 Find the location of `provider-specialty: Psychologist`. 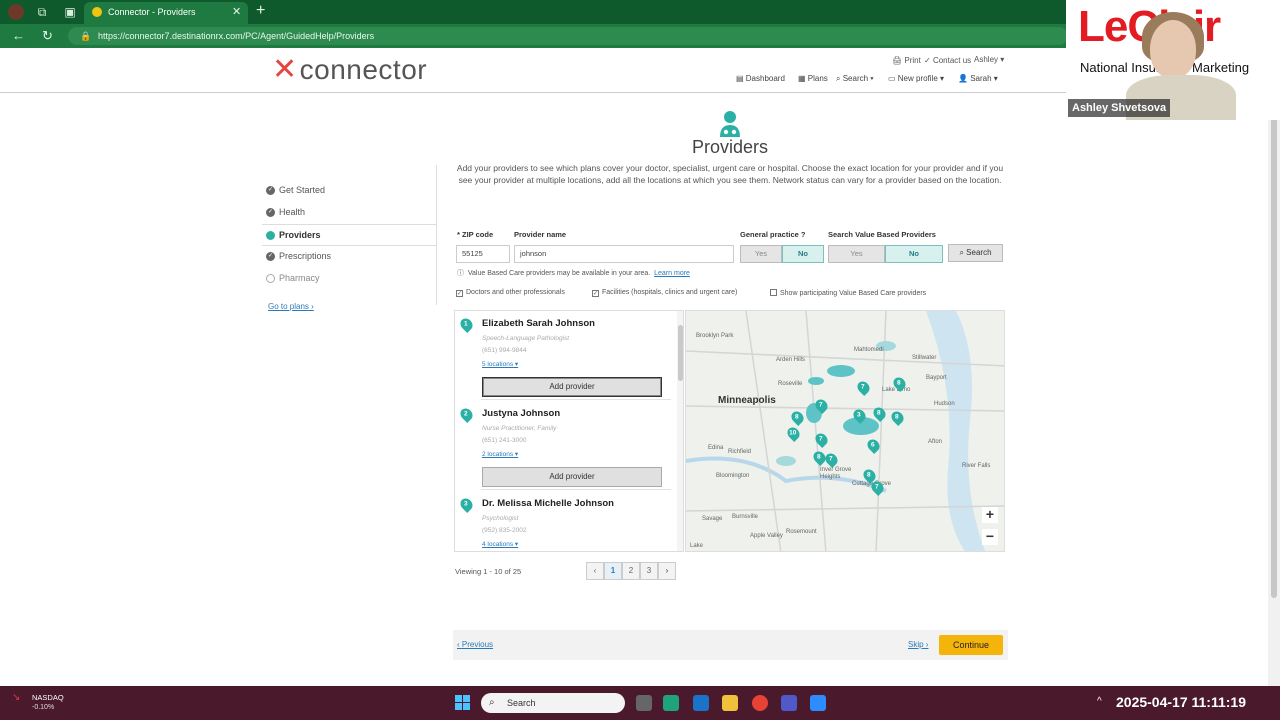

provider-specialty: Psychologist is located at coordinates (500, 518).